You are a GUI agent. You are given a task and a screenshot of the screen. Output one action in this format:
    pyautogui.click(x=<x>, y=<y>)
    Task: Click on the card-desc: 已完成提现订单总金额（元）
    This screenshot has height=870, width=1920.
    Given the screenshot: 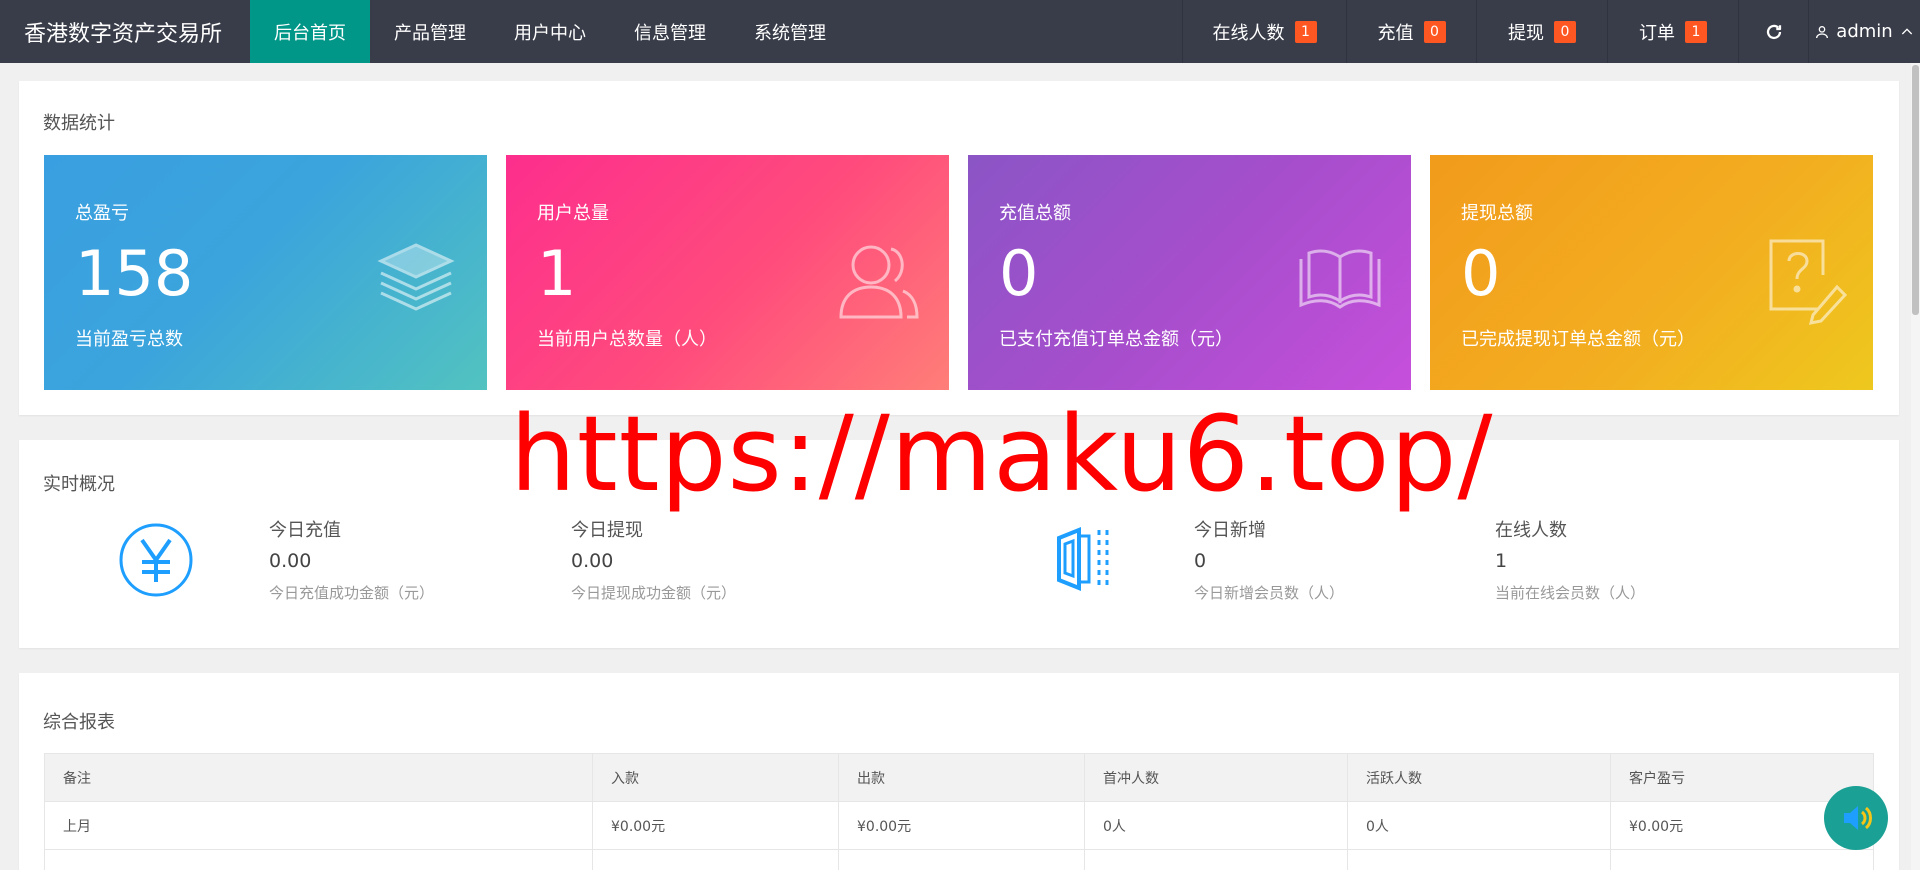 What is the action you would take?
    pyautogui.click(x=1578, y=339)
    